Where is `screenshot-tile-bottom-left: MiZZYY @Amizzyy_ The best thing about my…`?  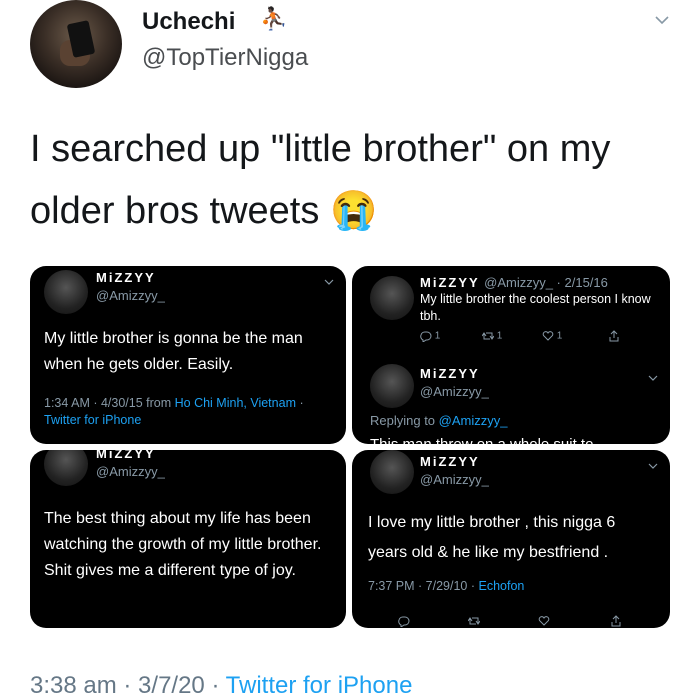
screenshot-tile-bottom-left: MiZZYY @Amizzyy_ The best thing about my… is located at coordinates (188, 539).